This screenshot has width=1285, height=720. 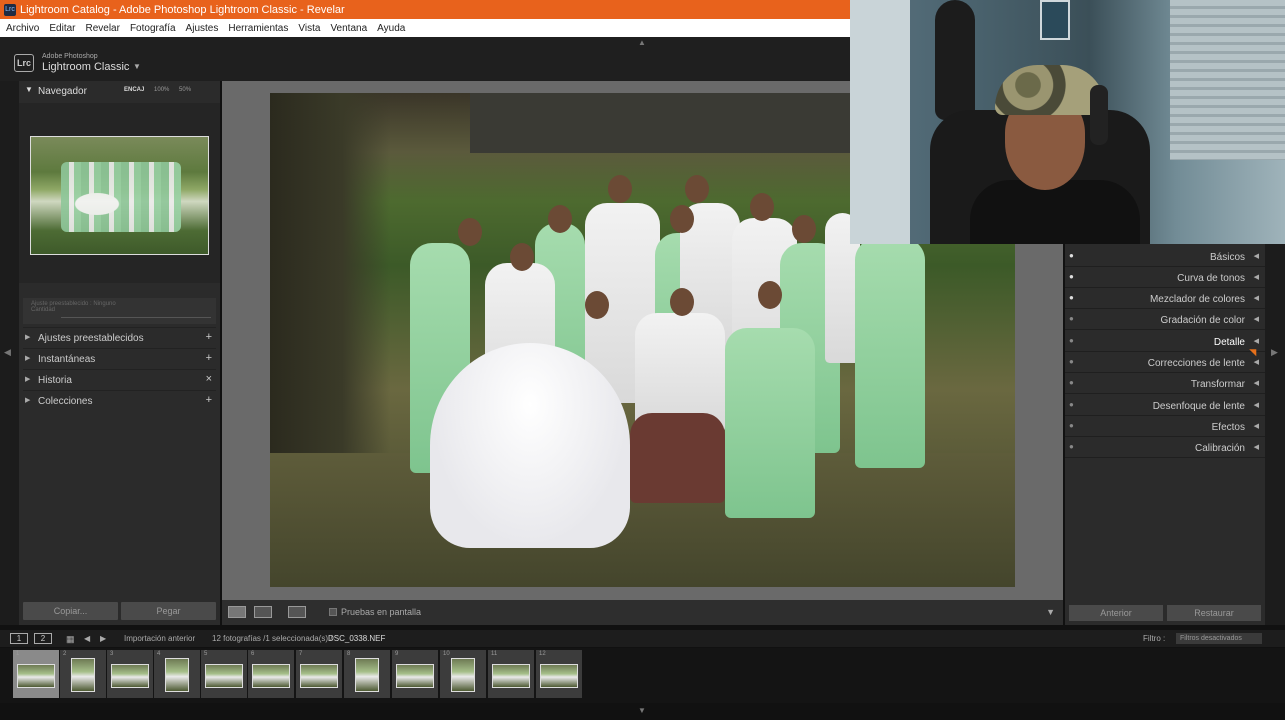 I want to click on previous-button: Anterior, so click(x=1116, y=613).